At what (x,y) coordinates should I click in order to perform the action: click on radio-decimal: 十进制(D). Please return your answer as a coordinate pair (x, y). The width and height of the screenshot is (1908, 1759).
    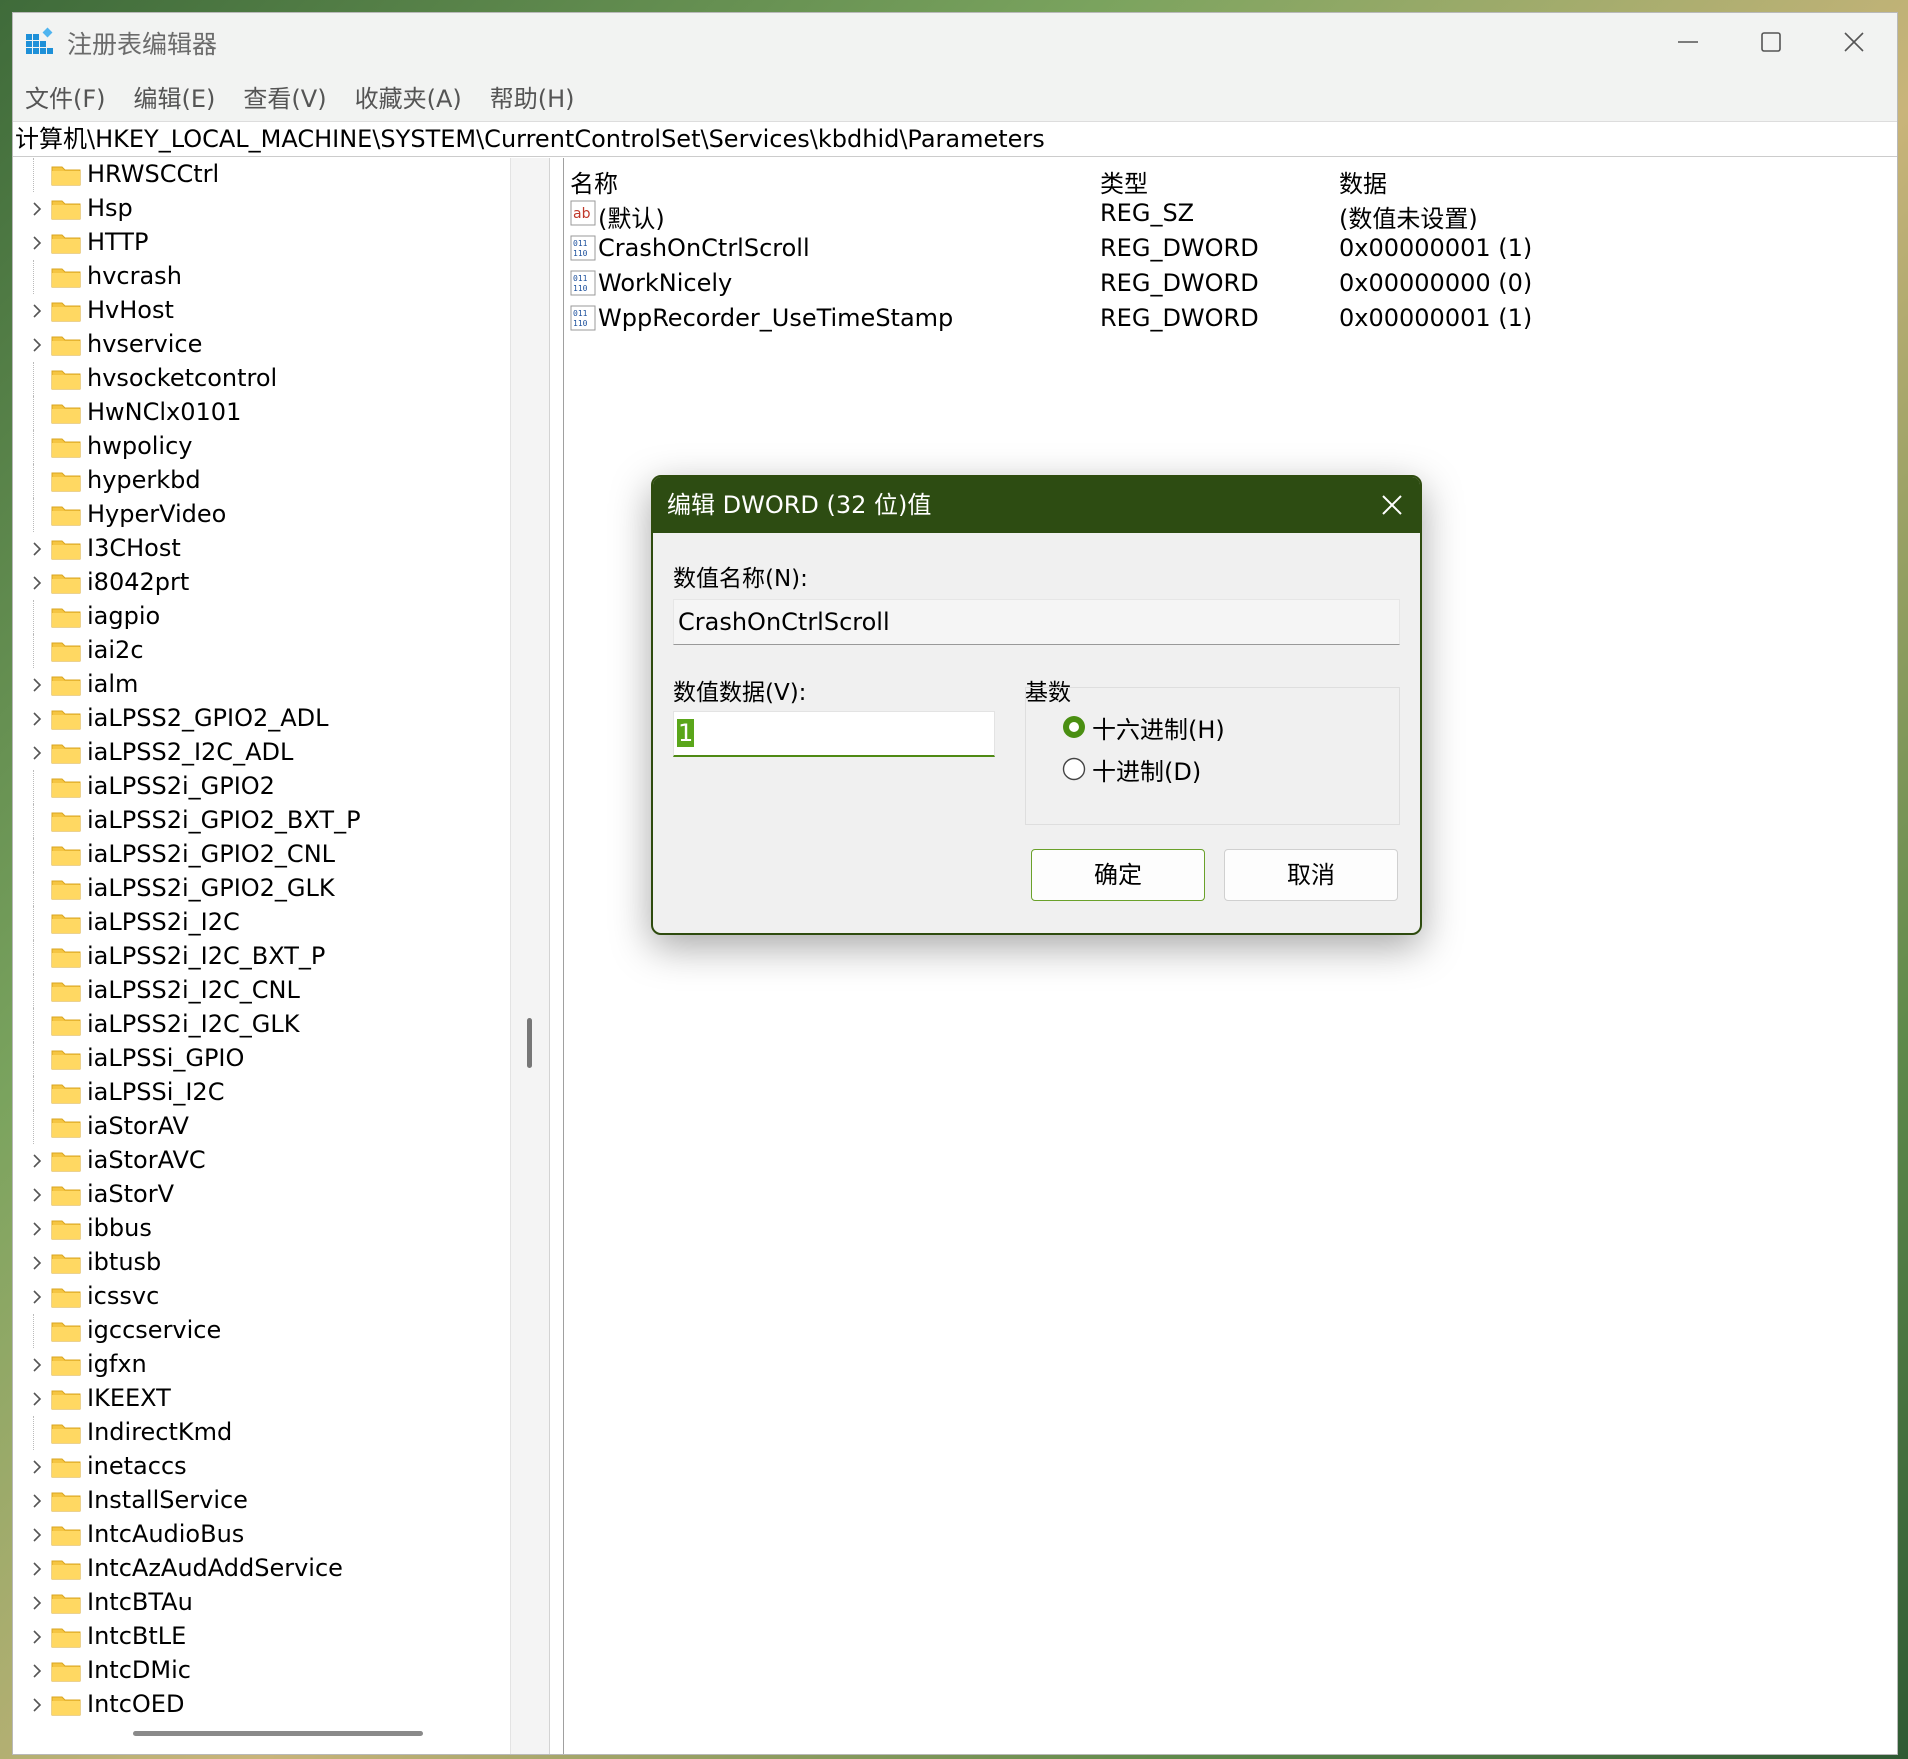
    Looking at the image, I should click on (1132, 770).